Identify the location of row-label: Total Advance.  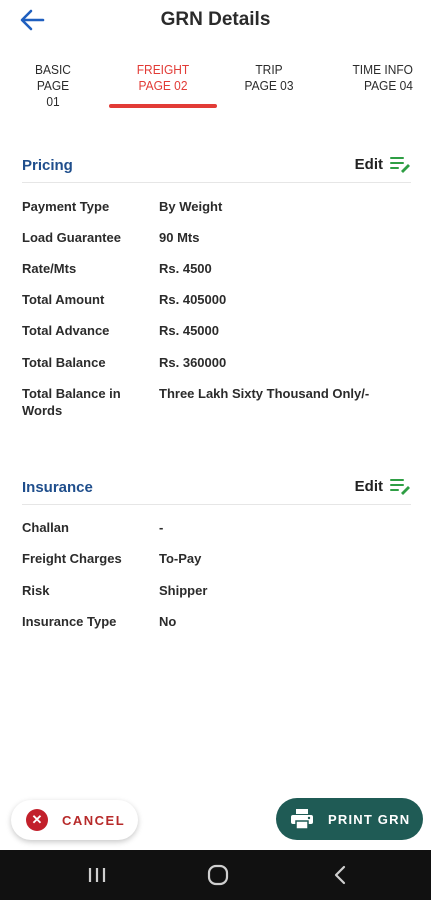
(66, 330).